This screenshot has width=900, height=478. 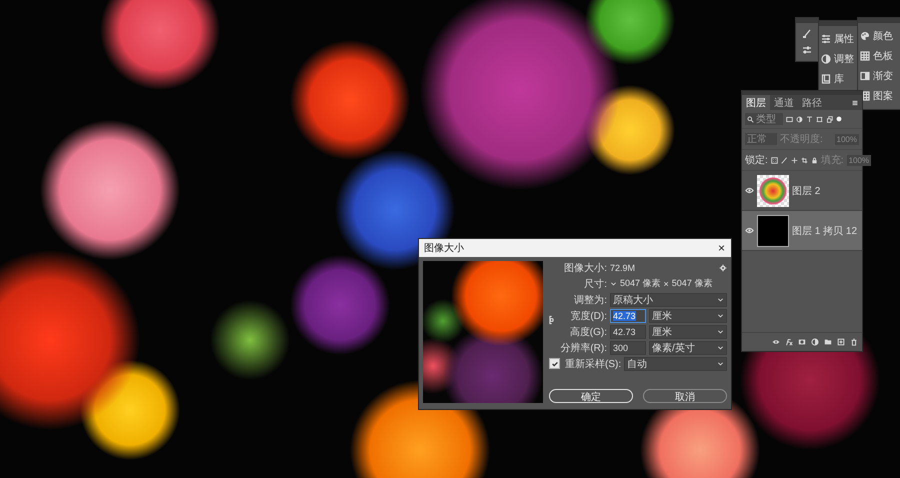 I want to click on layer-row: 图层 2, so click(x=802, y=191).